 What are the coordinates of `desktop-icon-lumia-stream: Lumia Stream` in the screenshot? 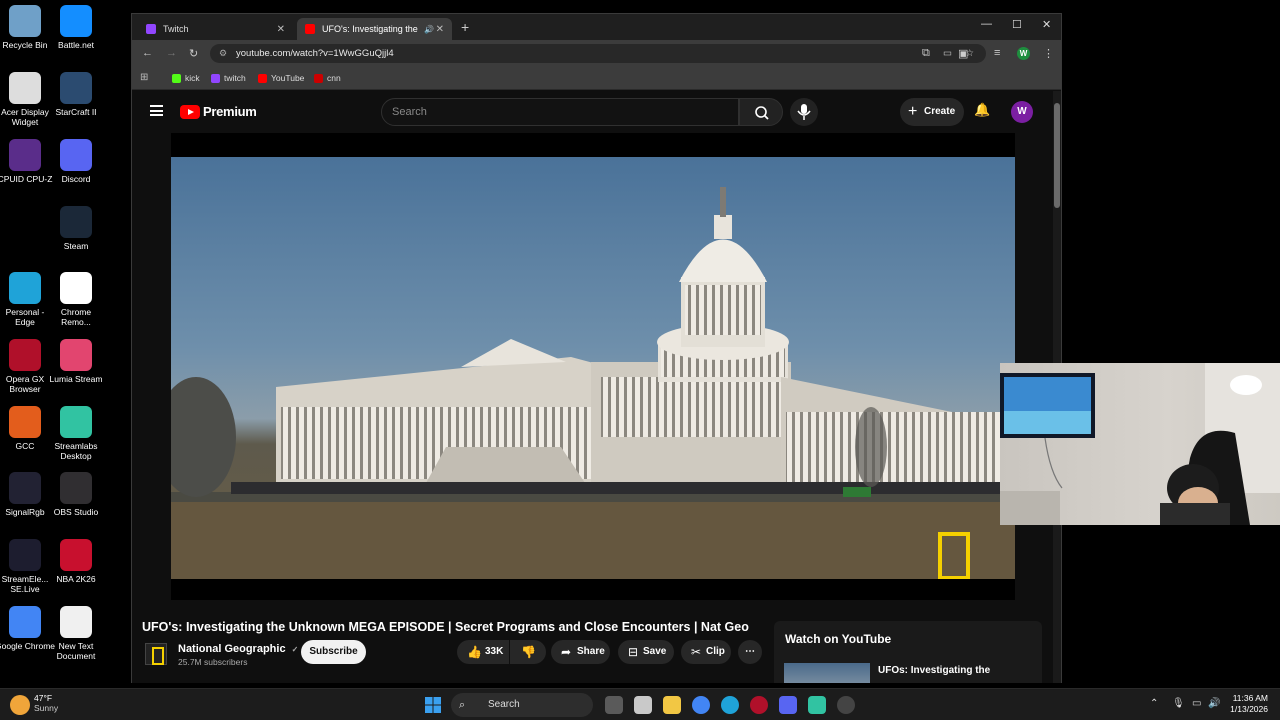 It's located at (76, 361).